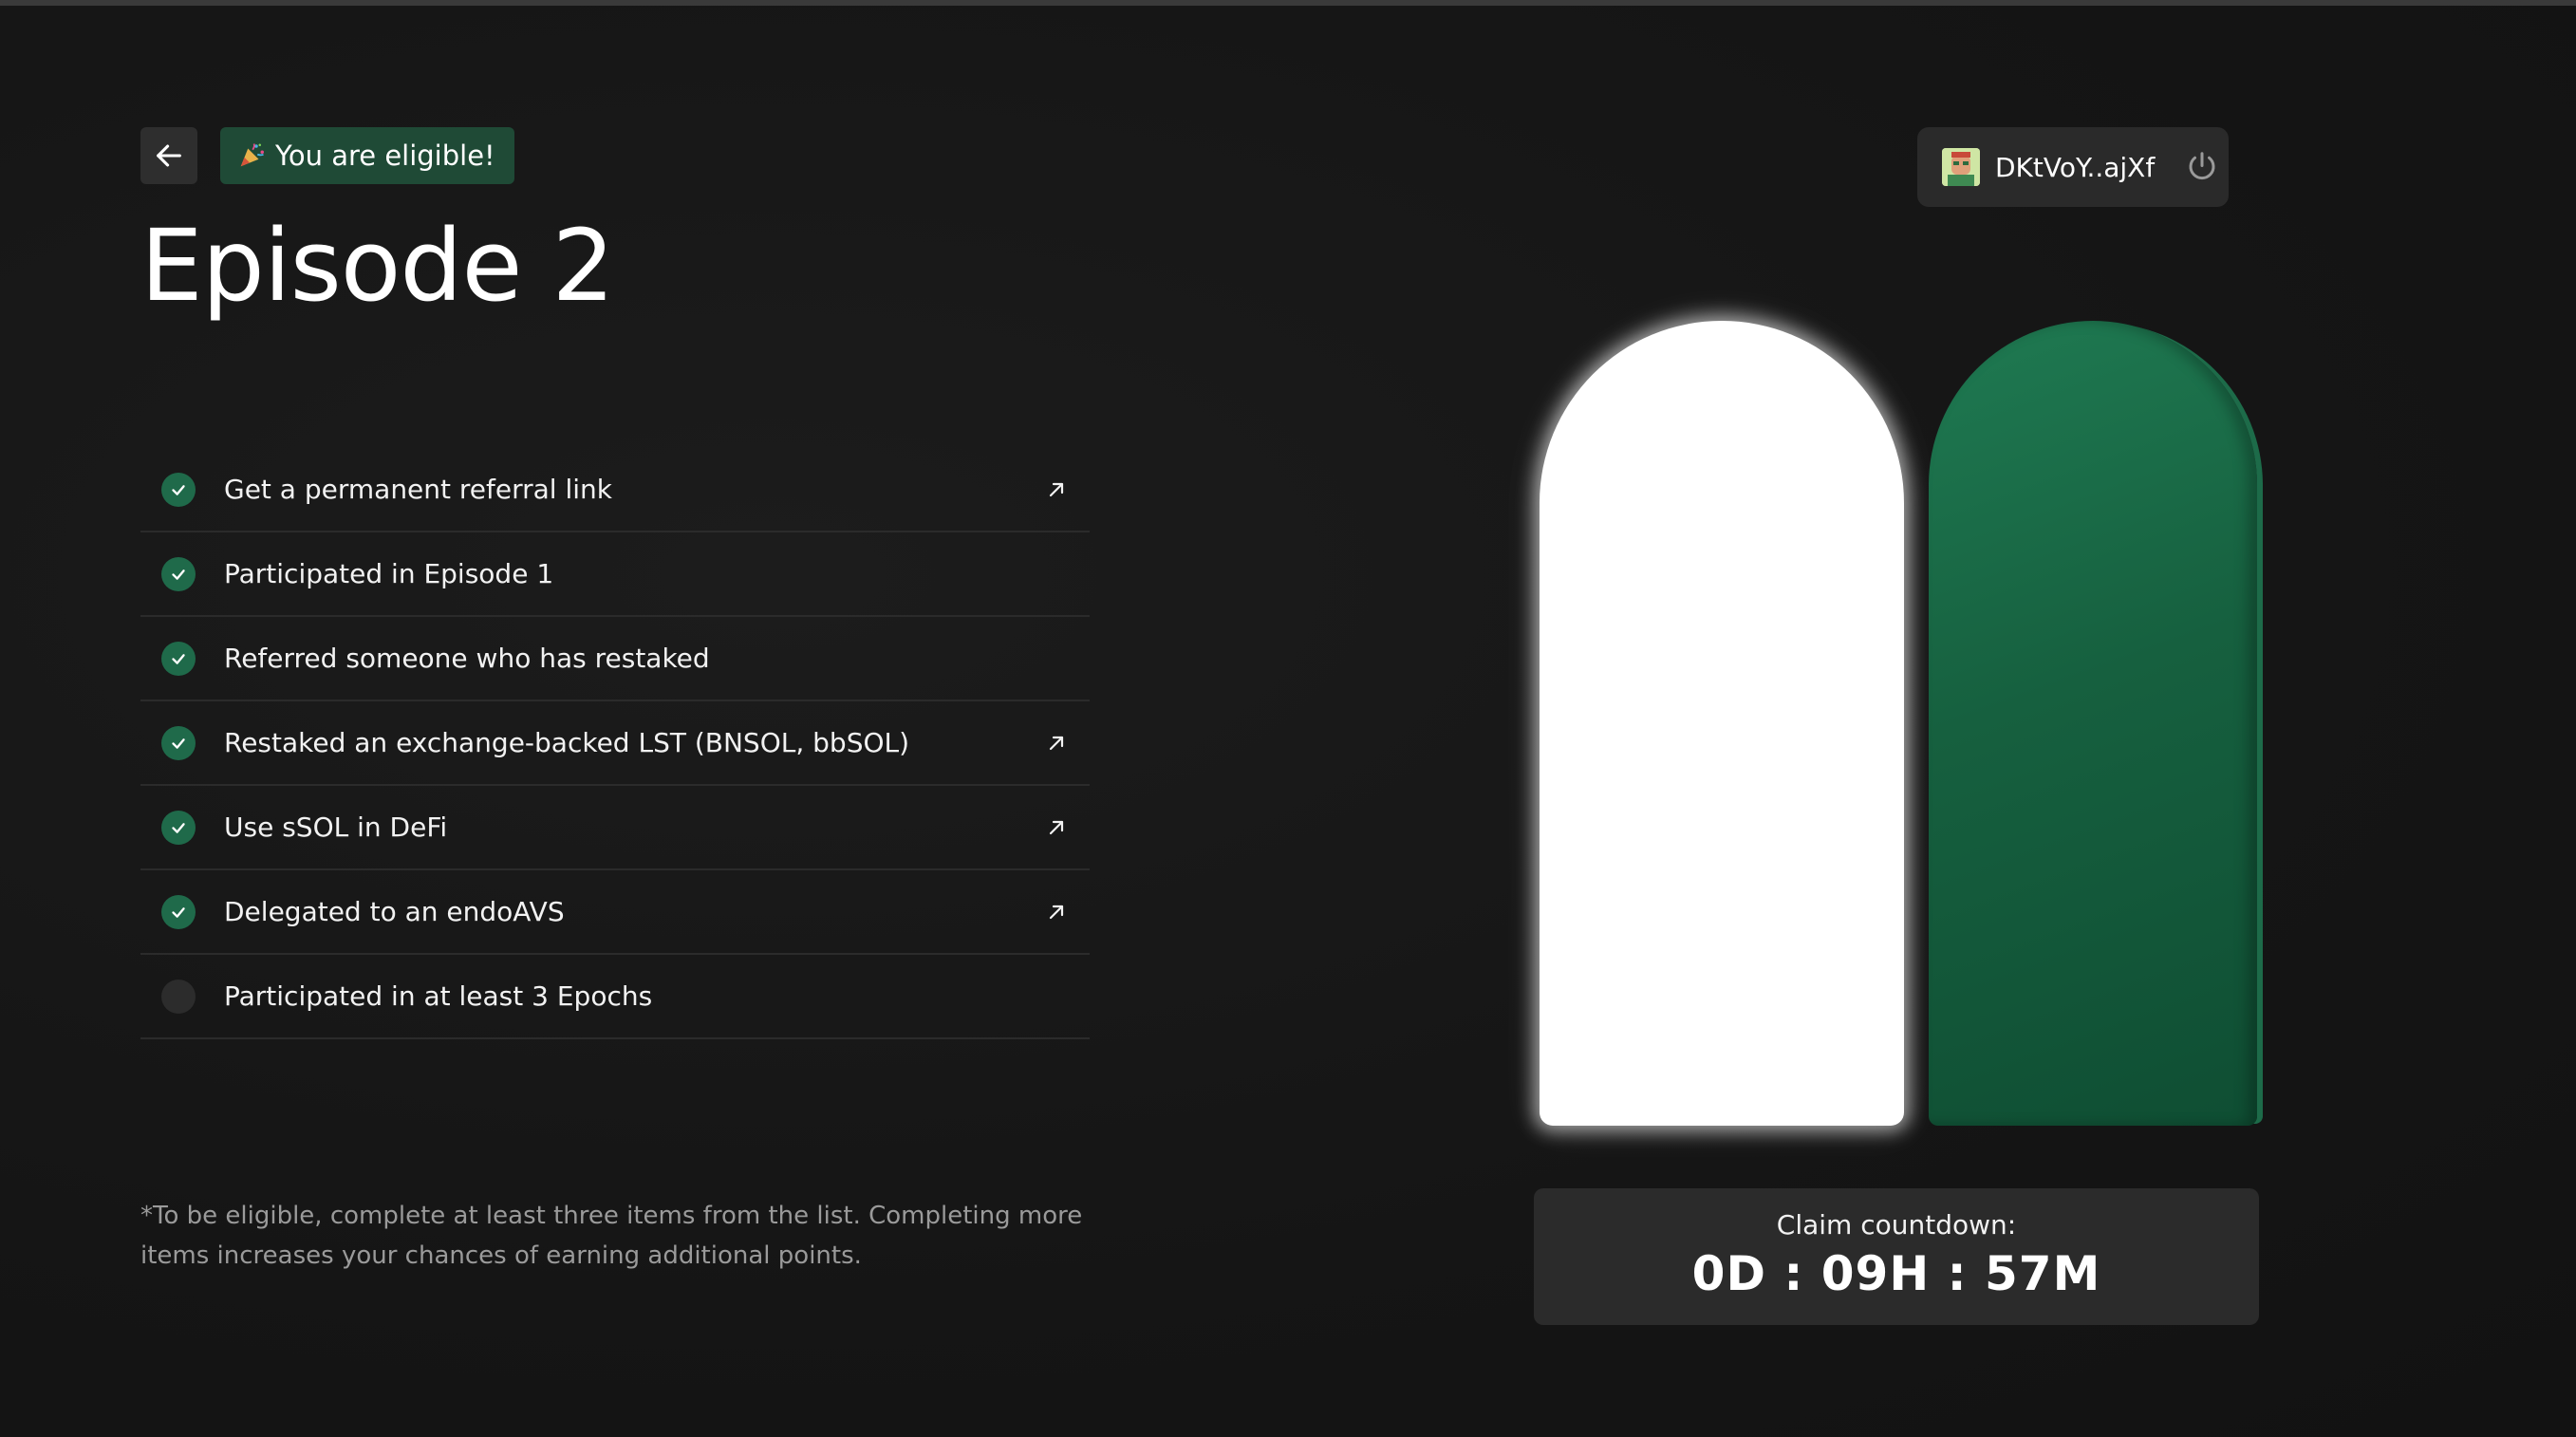  I want to click on task-row: Referred someone who has restaked, so click(615, 659).